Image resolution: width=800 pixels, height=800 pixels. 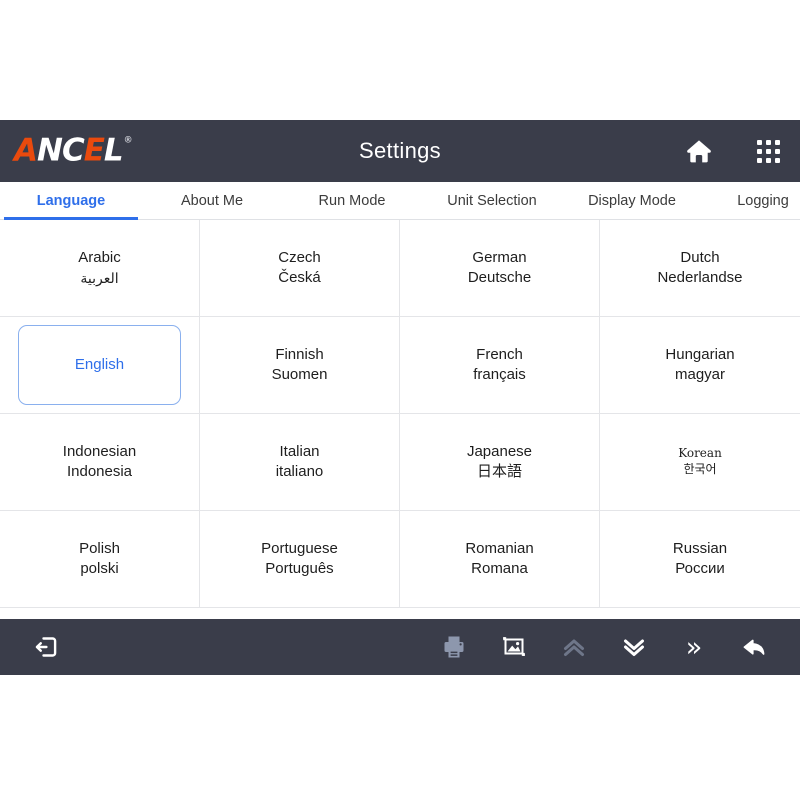 I want to click on tab-label: Run Mode, so click(x=352, y=200).